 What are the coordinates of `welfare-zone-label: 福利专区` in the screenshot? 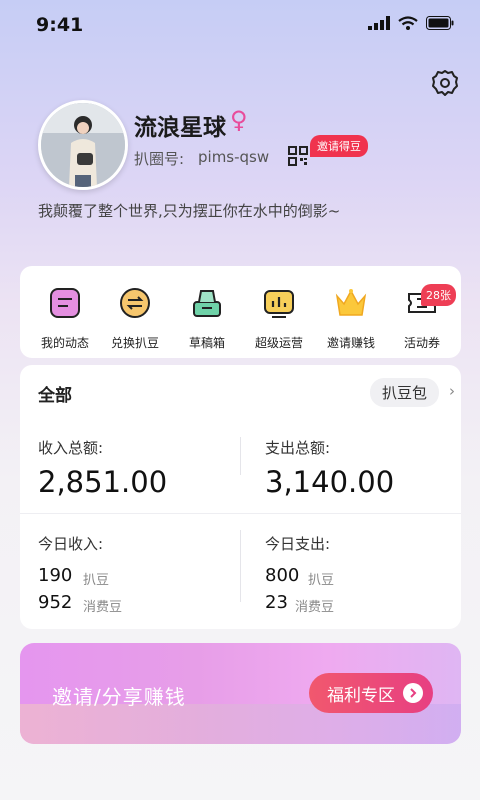 It's located at (361, 695).